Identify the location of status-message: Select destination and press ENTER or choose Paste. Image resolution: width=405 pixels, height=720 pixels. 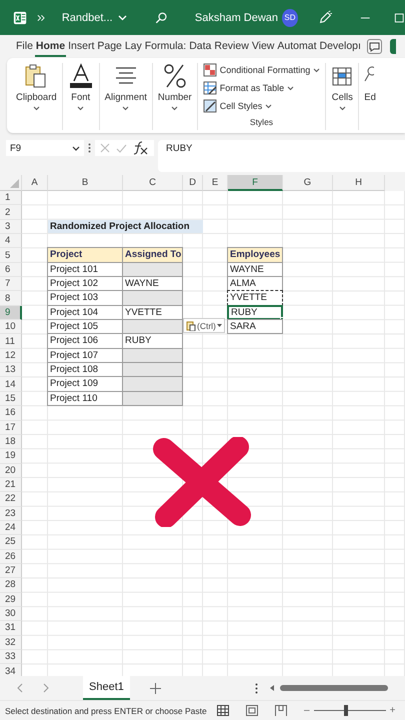
(106, 711).